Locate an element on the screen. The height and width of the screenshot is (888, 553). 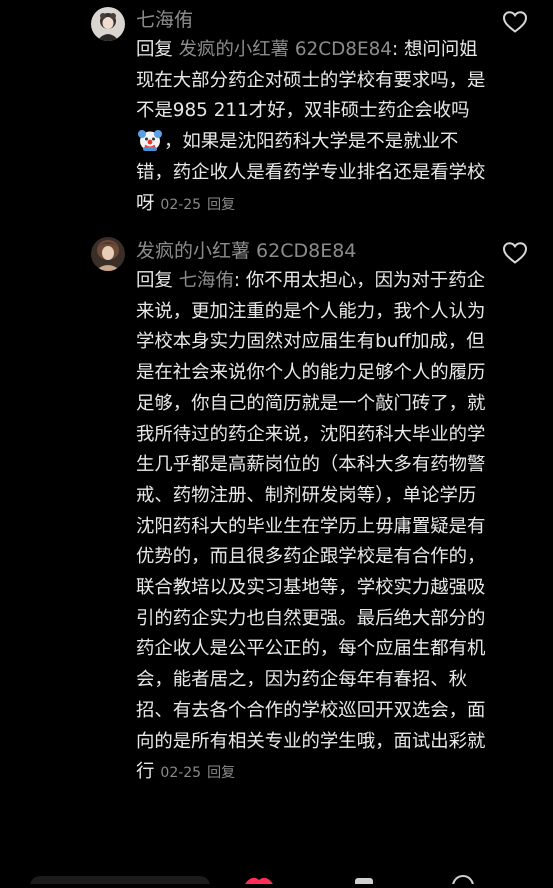
bottom-action-bar is located at coordinates (276, 878).